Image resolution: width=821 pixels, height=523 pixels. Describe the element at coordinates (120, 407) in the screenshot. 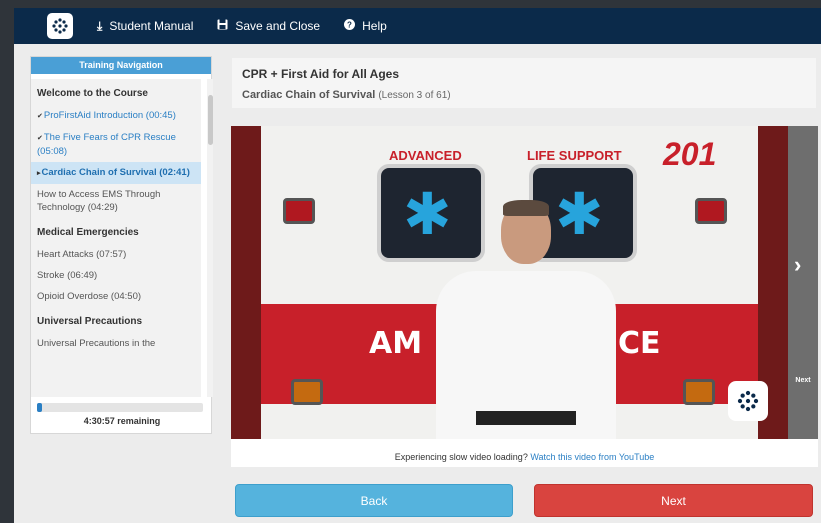

I see `course-progress-bar` at that location.